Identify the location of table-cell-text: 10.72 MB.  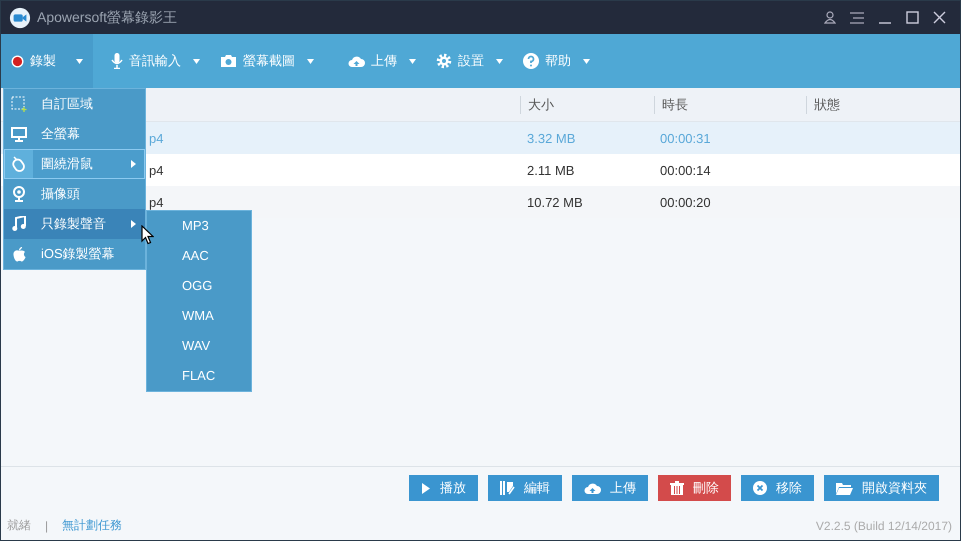
(555, 202).